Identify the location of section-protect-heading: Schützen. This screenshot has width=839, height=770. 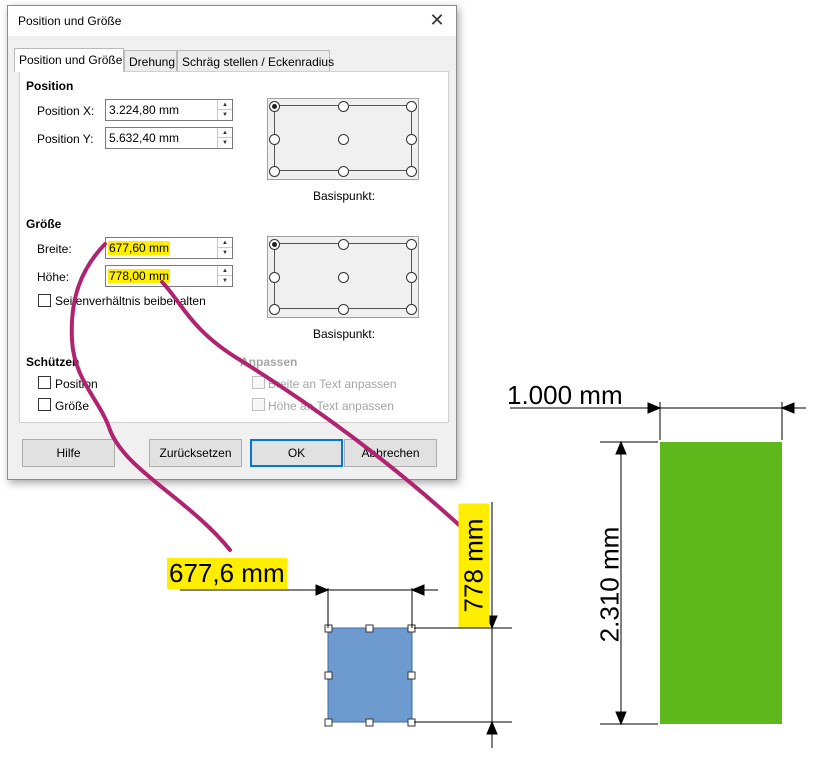
(53, 362).